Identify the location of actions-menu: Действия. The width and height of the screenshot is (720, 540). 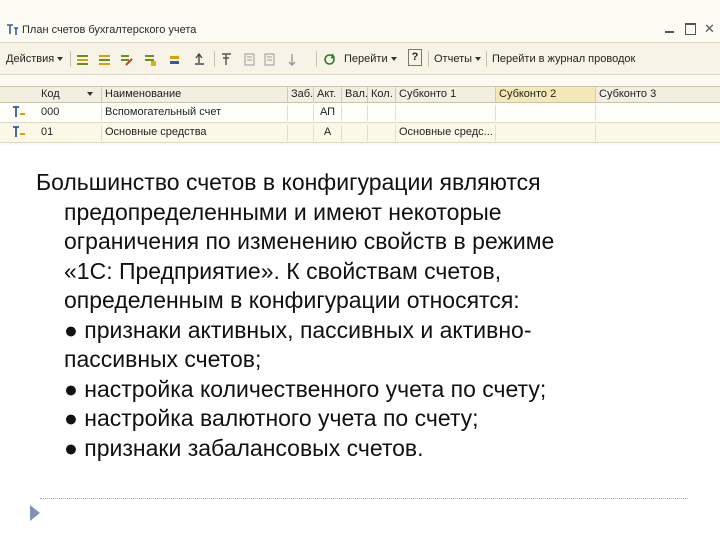
(34, 59).